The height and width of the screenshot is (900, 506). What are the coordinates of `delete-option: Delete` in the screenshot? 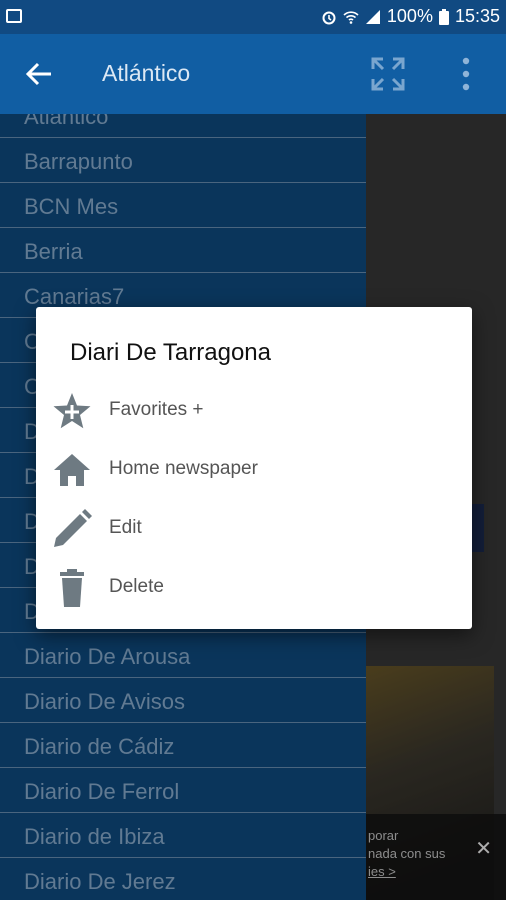 It's located at (254, 587).